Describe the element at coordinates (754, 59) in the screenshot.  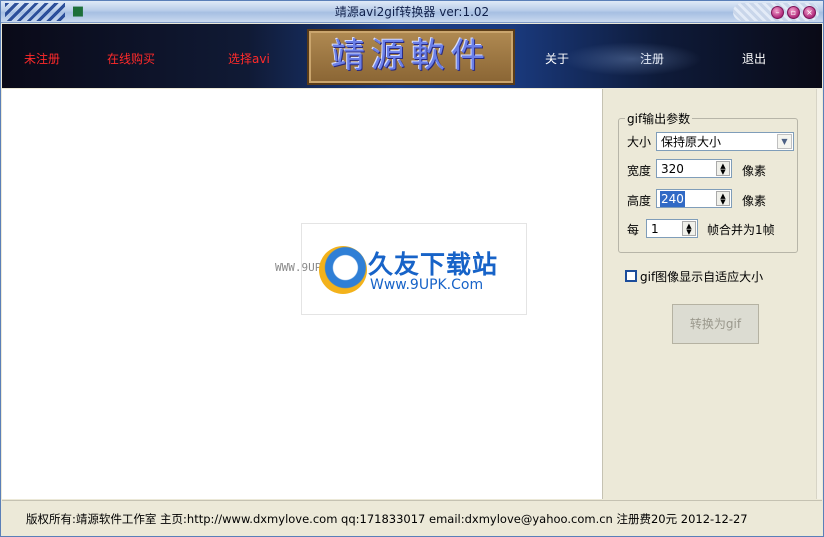
I see `exit-link: 退出` at that location.